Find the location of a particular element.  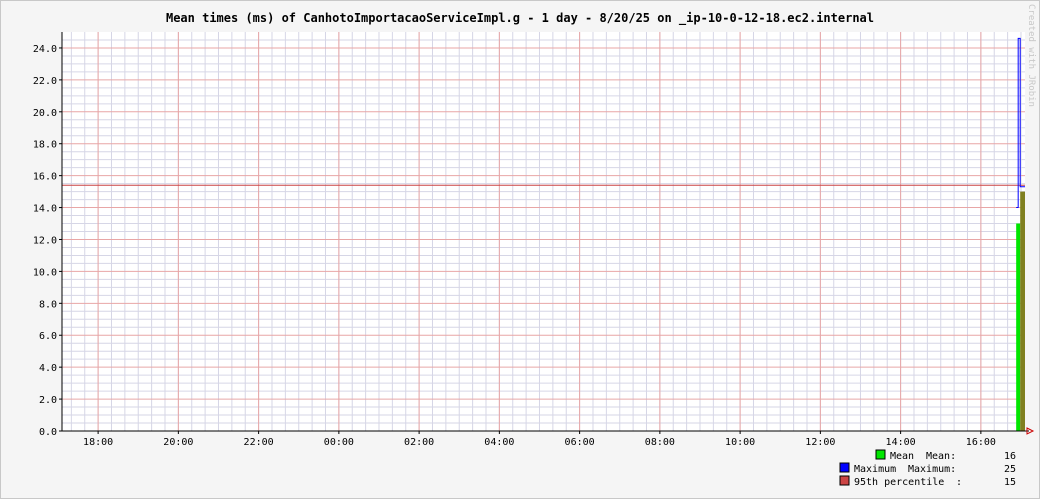

legend-value: 25 is located at coordinates (1010, 469).